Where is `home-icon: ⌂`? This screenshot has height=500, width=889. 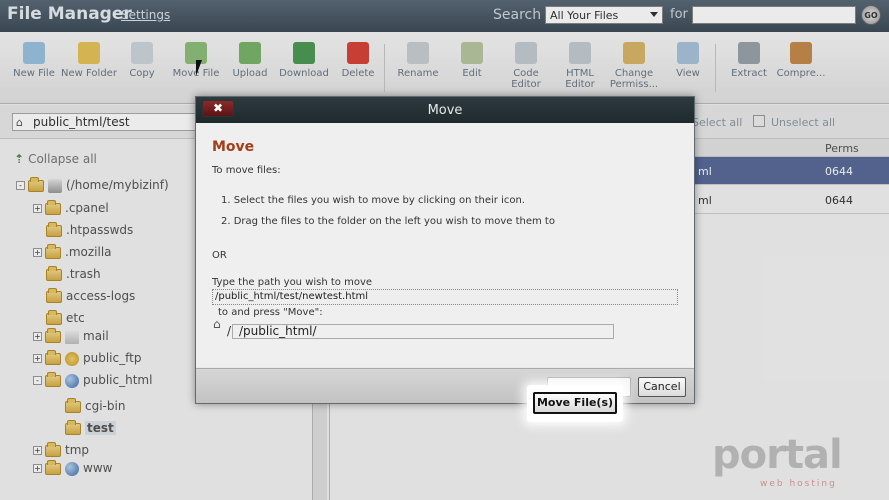
home-icon: ⌂ is located at coordinates (217, 324).